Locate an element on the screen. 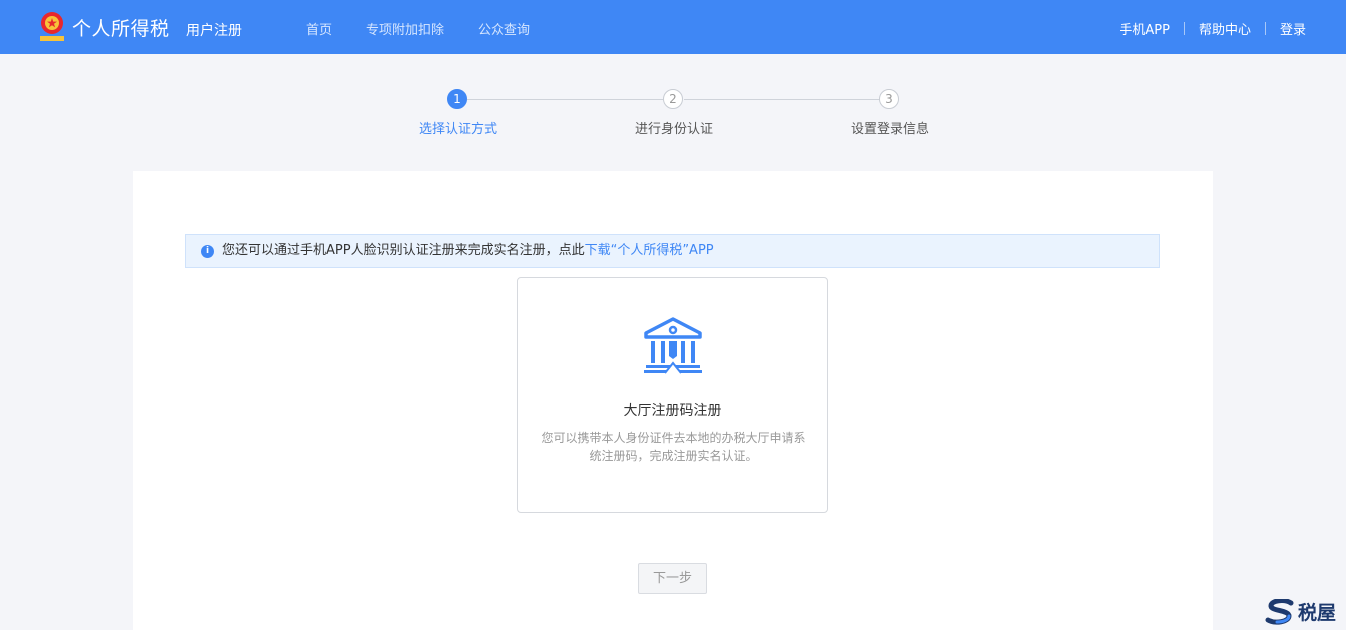 The image size is (1346, 630). step-3-indicator: 3 is located at coordinates (889, 99).